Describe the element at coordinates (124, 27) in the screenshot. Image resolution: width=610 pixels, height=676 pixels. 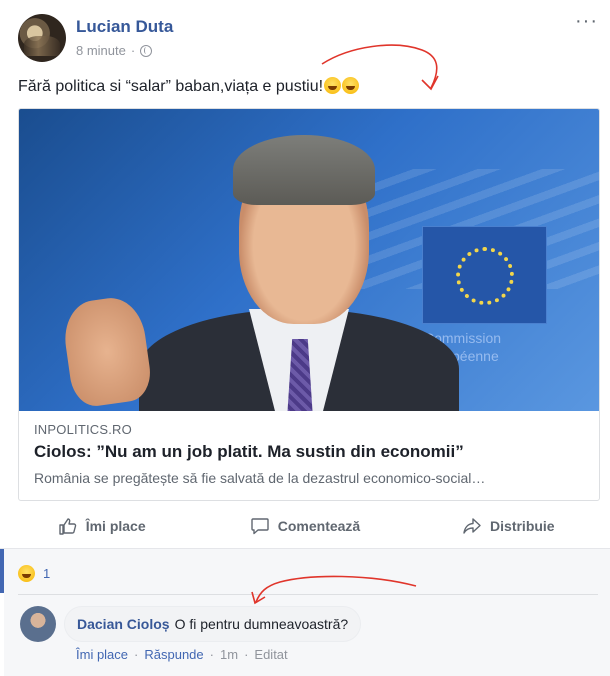
I see `post-author: Lucian Duta` at that location.